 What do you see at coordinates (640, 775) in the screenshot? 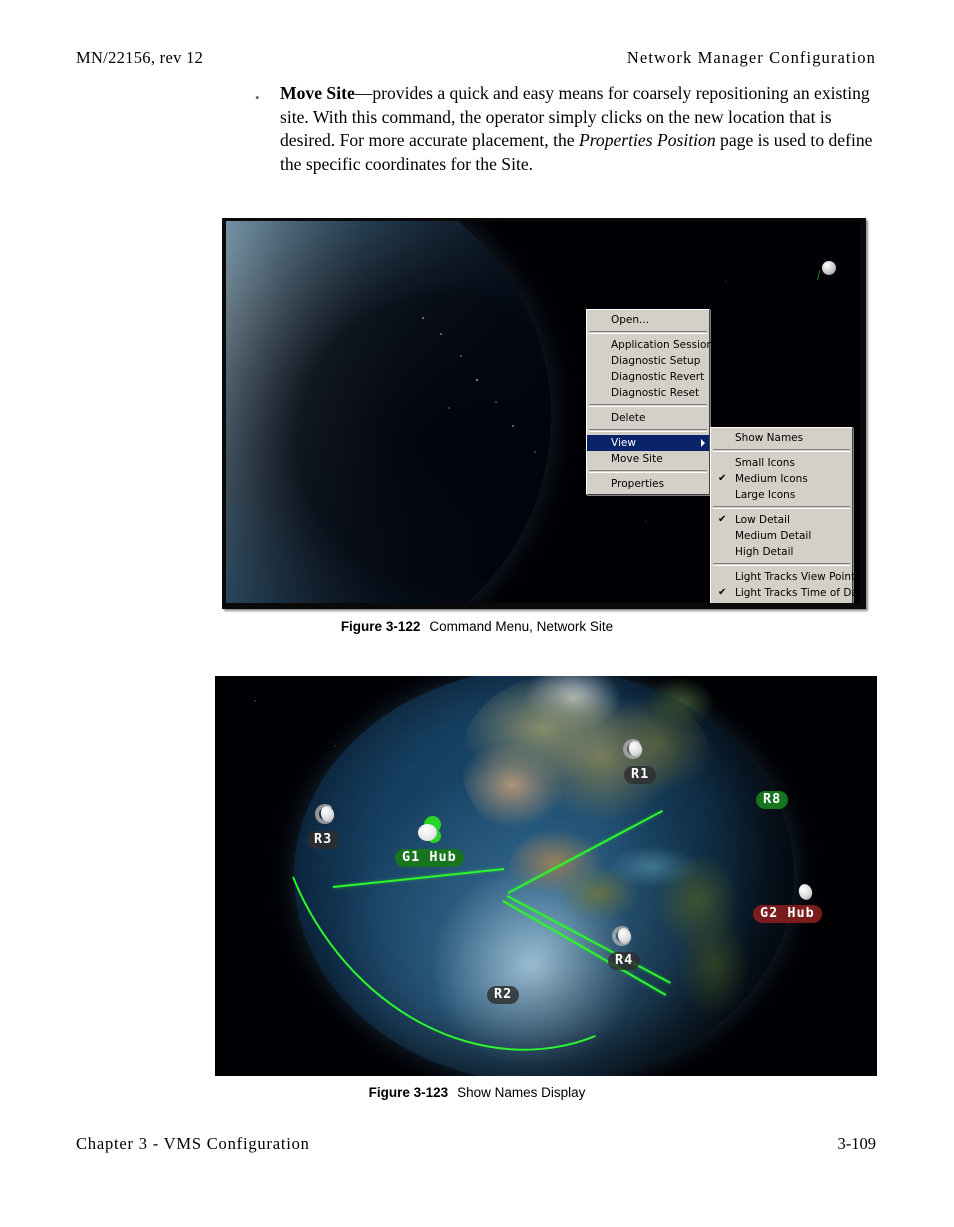
I see `site-label-r1: R1` at bounding box center [640, 775].